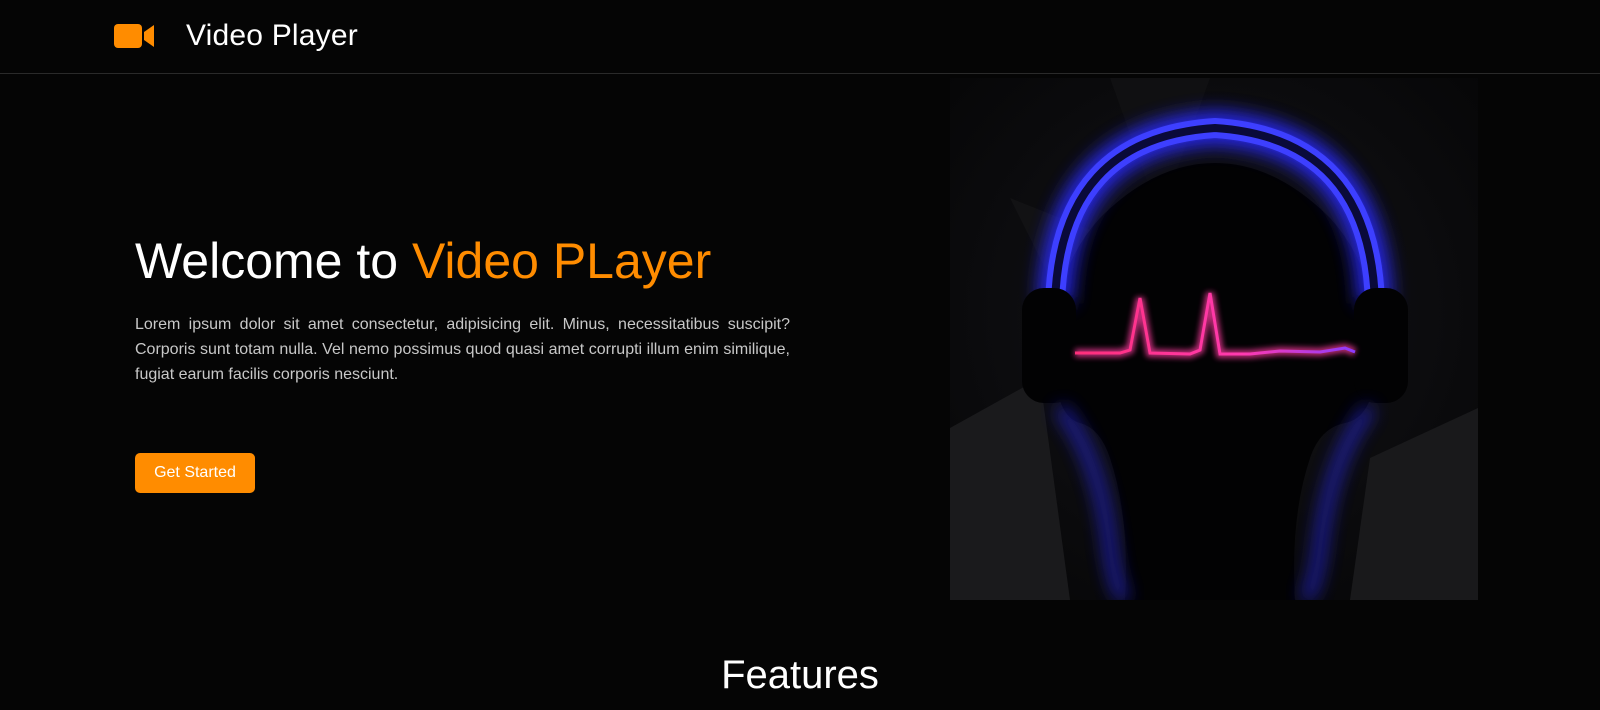 The height and width of the screenshot is (710, 1600). I want to click on hero-title-accent: Video PLayer, so click(561, 261).